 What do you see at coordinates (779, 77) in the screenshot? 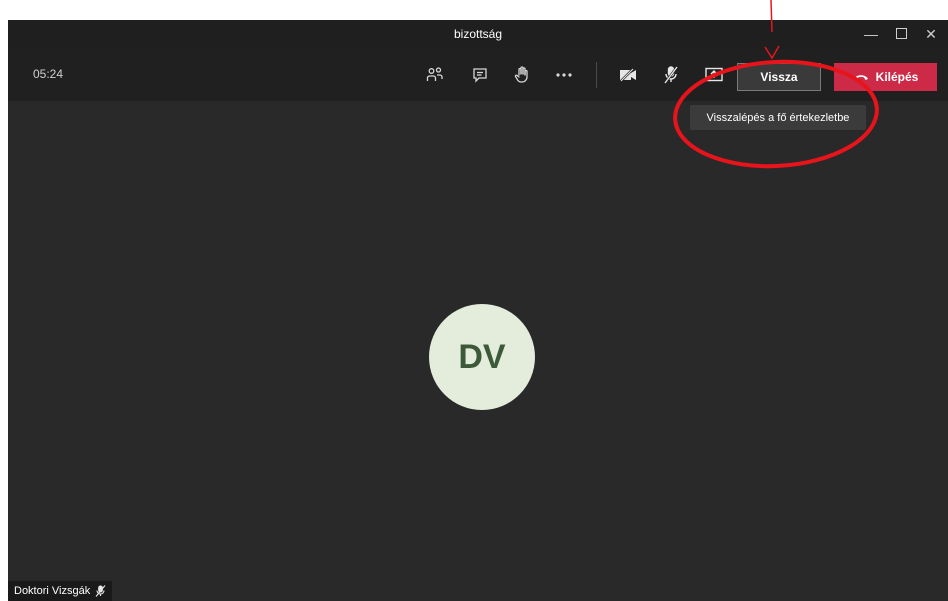
I see `back-to-main-meeting-button: Vissza` at bounding box center [779, 77].